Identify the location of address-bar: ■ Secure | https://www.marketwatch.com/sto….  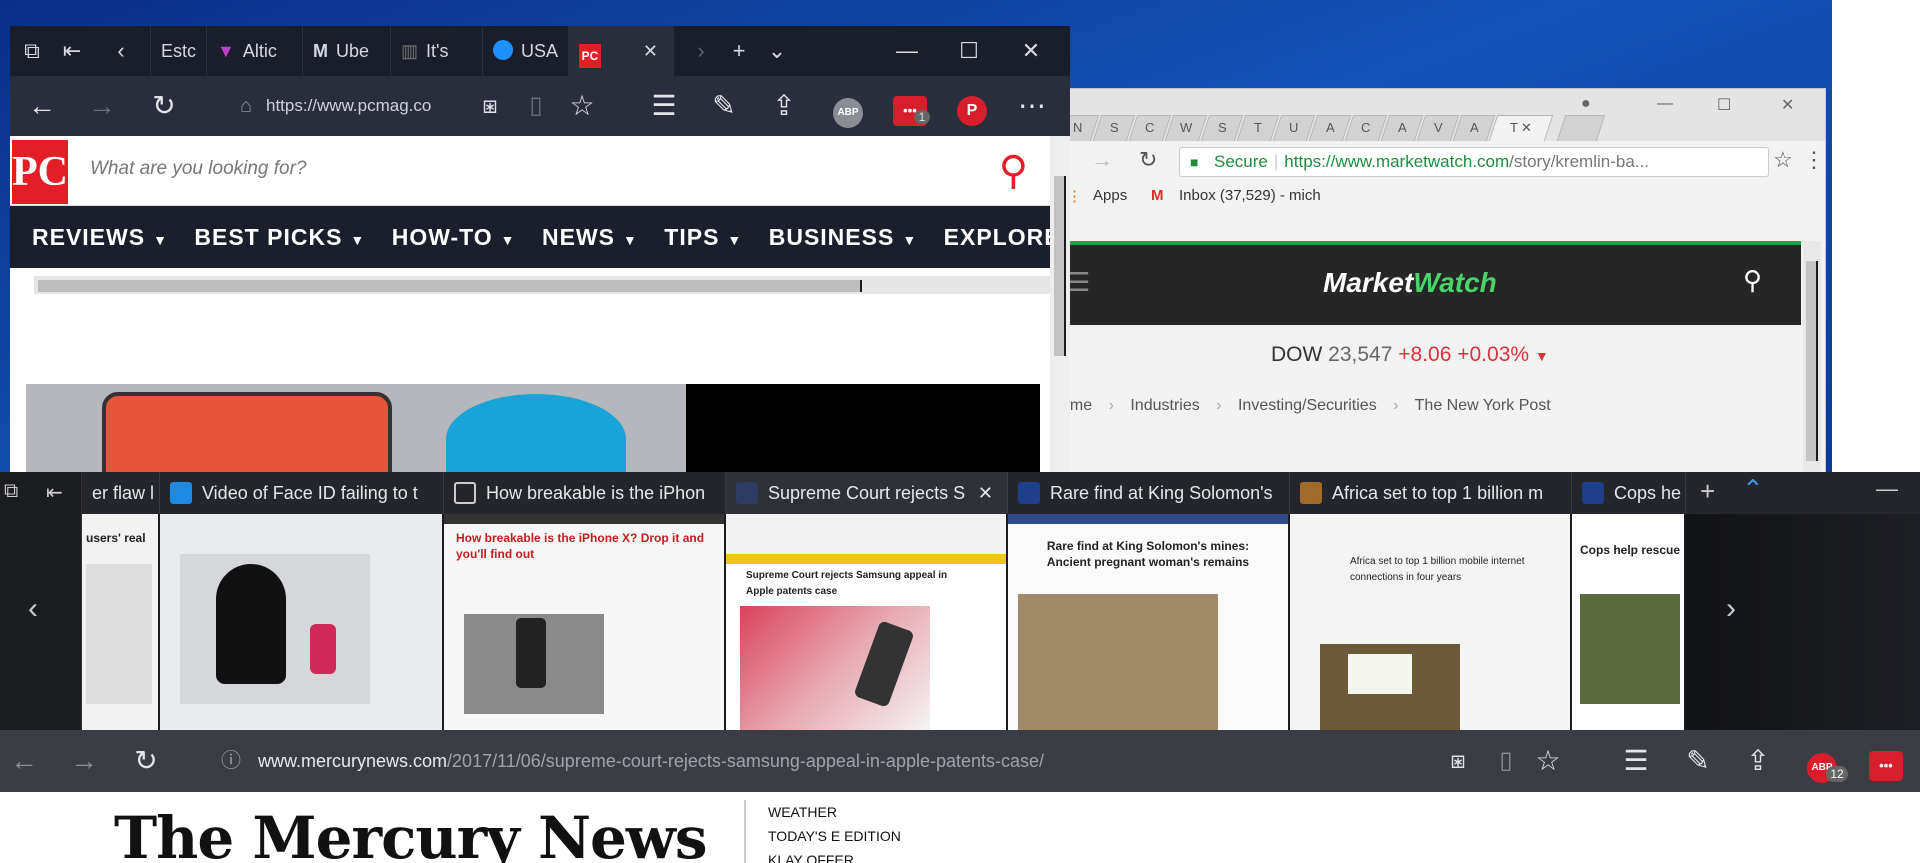
(1474, 162).